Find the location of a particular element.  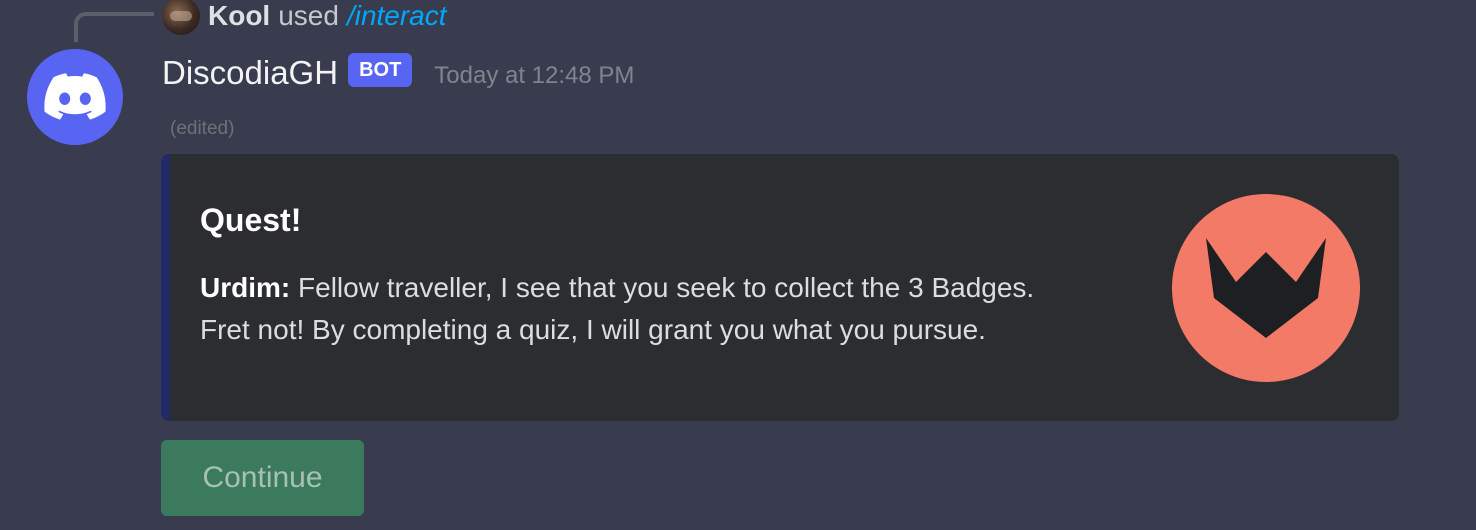

reply-connector-line is located at coordinates (114, 27).